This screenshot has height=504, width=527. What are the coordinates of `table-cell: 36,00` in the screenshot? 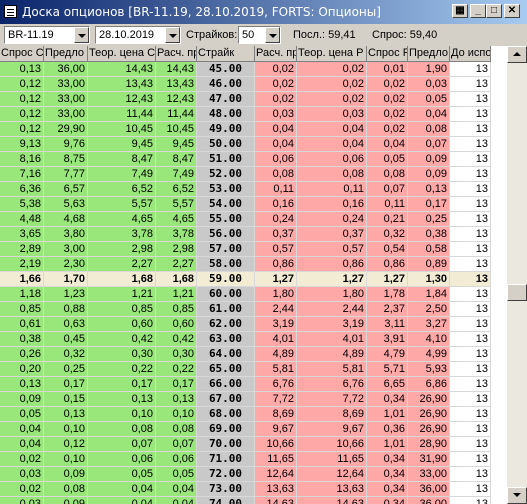 It's located at (429, 500).